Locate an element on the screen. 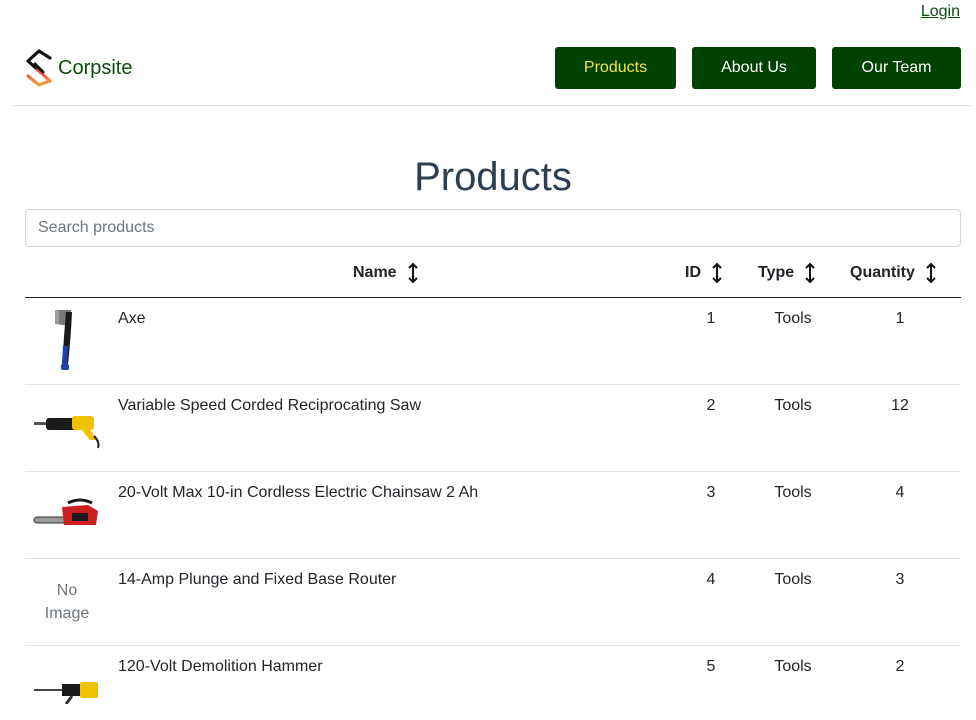 The height and width of the screenshot is (720, 976). product-id: 5 is located at coordinates (711, 666).